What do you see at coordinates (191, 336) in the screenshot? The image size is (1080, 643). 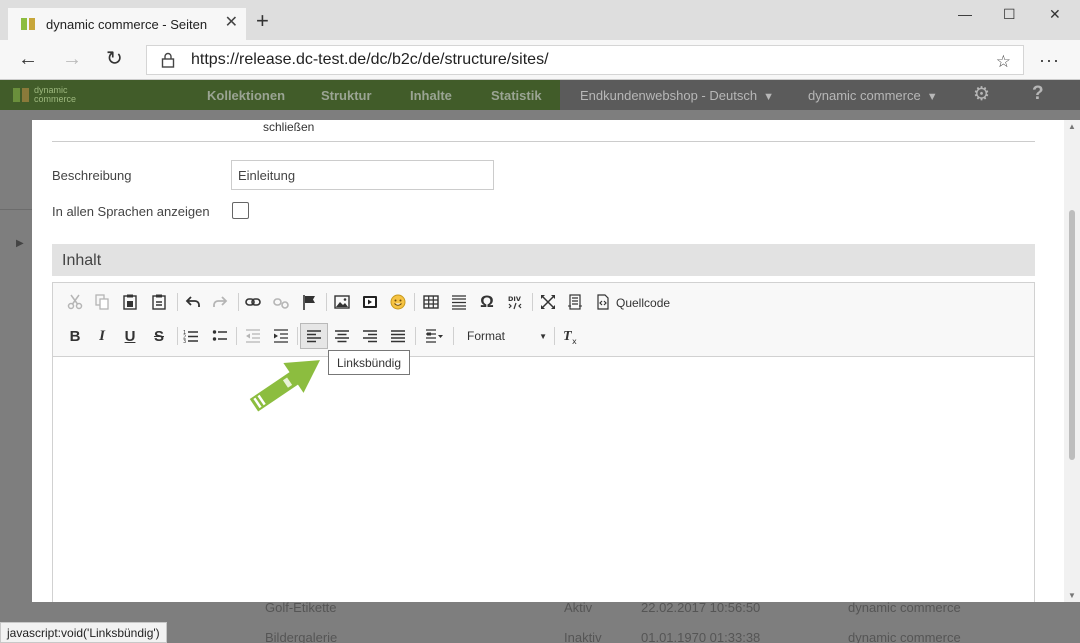 I see `numbered-list-icon: 123` at bounding box center [191, 336].